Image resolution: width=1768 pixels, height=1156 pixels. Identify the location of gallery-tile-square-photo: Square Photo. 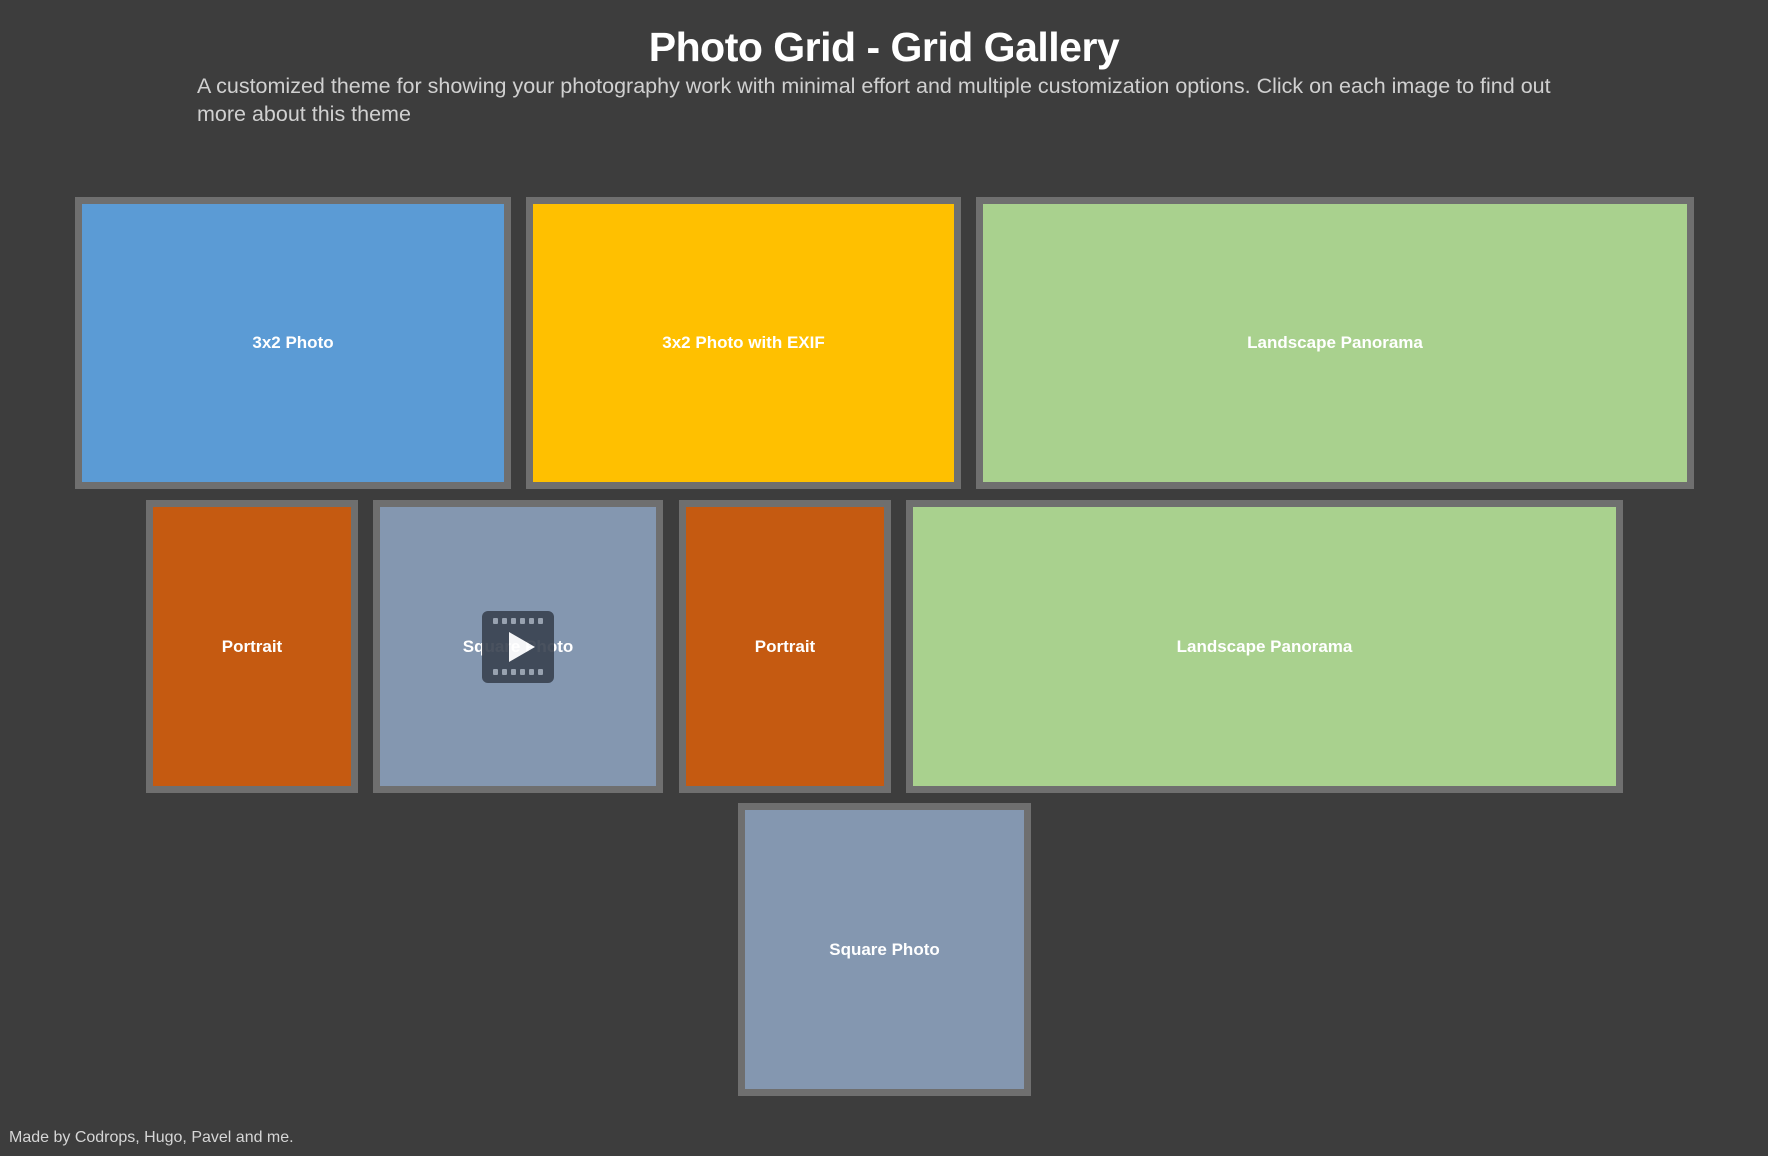
(884, 949).